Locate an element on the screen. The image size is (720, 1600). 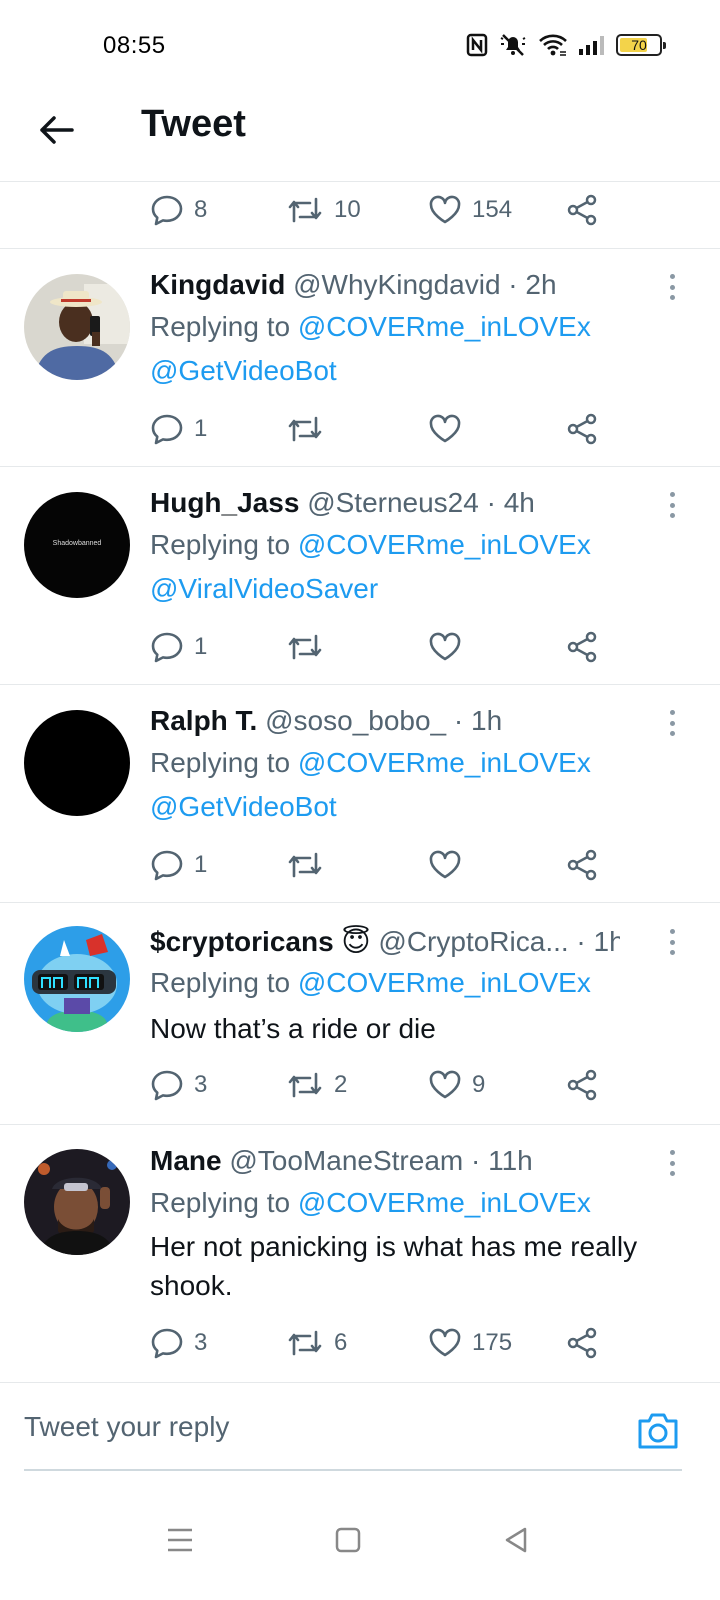
user-handle: @soso_bobo_ is located at coordinates (355, 720).